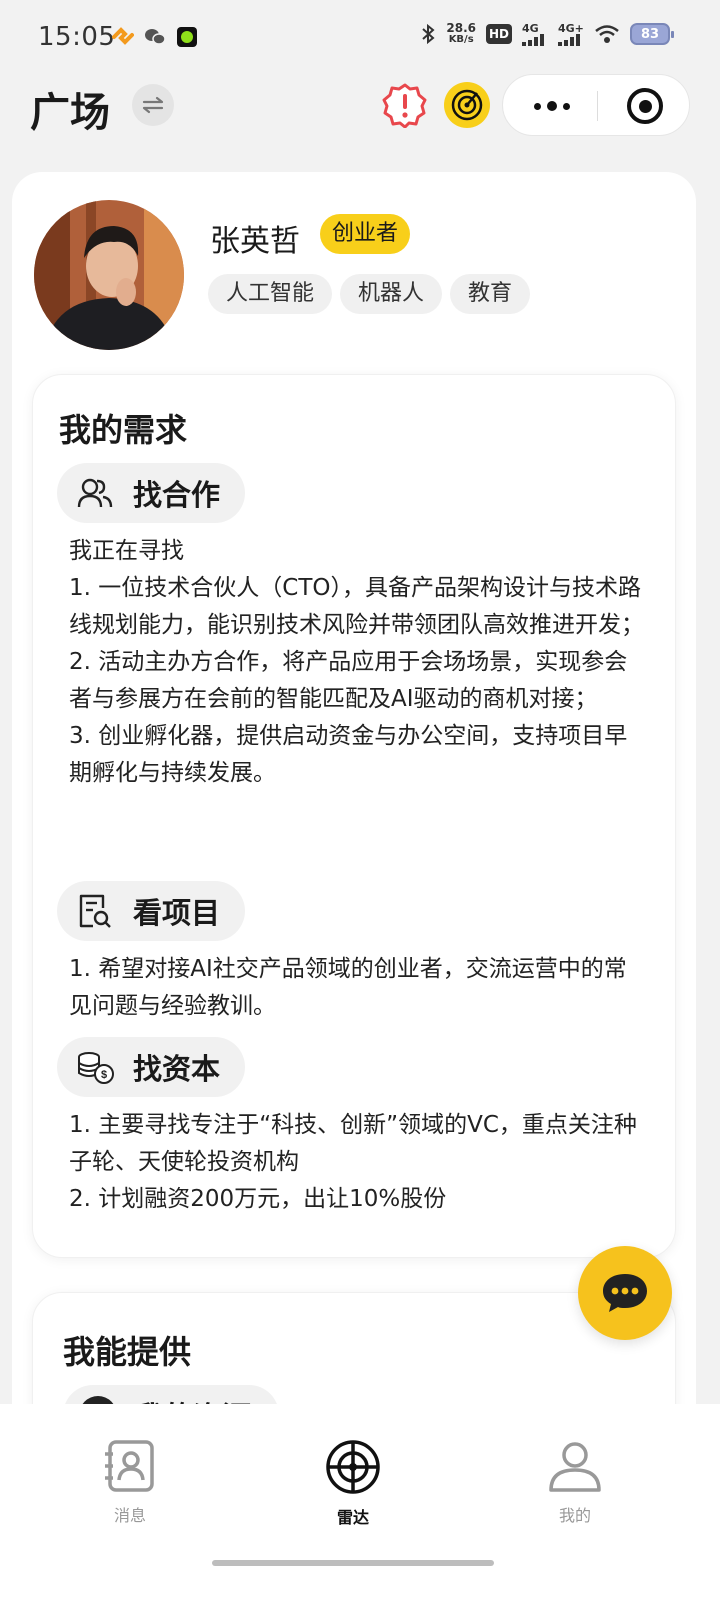 The width and height of the screenshot is (720, 1600). I want to click on swap-arrows-icon, so click(153, 105).